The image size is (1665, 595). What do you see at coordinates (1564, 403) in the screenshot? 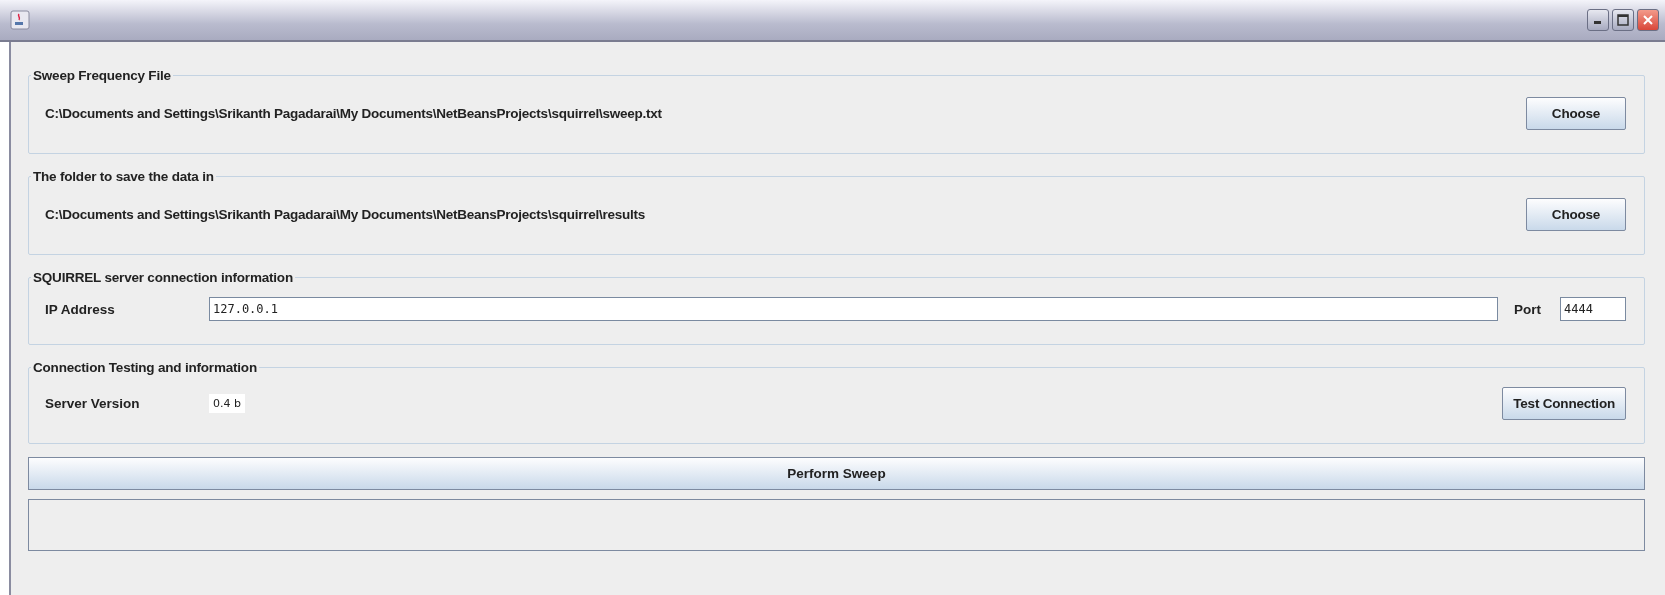
I see `test-connection-button: Test Connection` at bounding box center [1564, 403].